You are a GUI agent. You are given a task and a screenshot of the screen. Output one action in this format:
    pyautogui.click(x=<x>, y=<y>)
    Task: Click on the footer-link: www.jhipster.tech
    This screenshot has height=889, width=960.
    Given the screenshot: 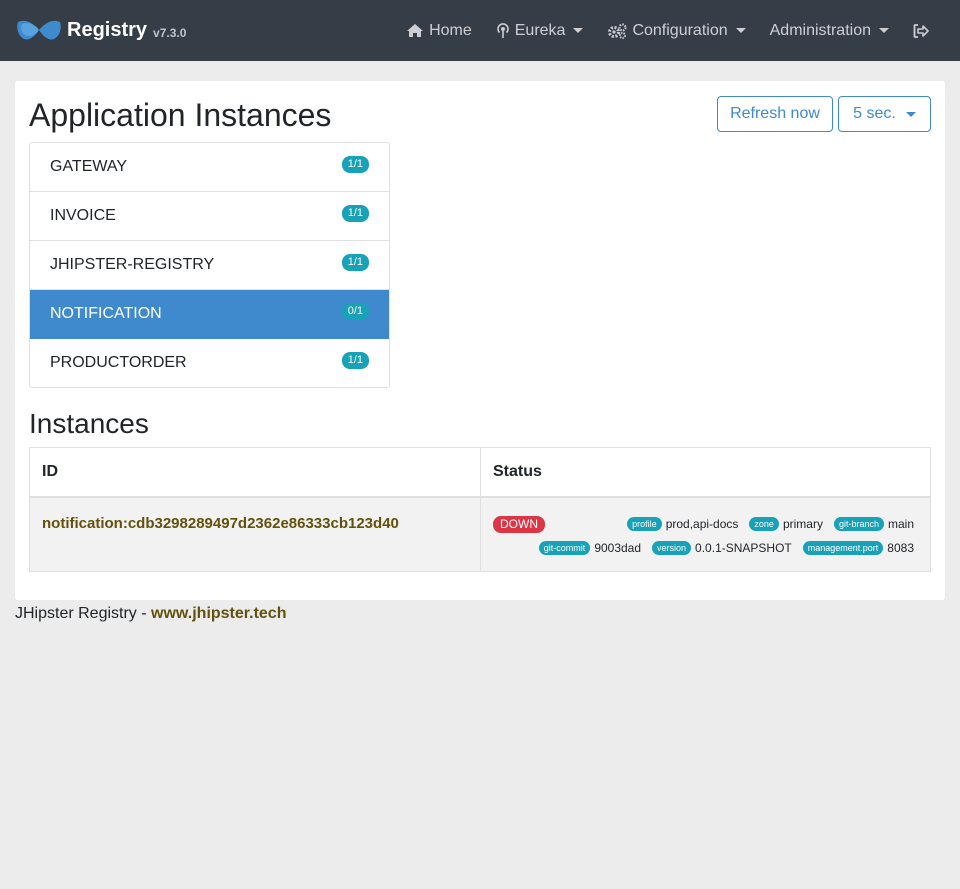 What is the action you would take?
    pyautogui.click(x=218, y=613)
    